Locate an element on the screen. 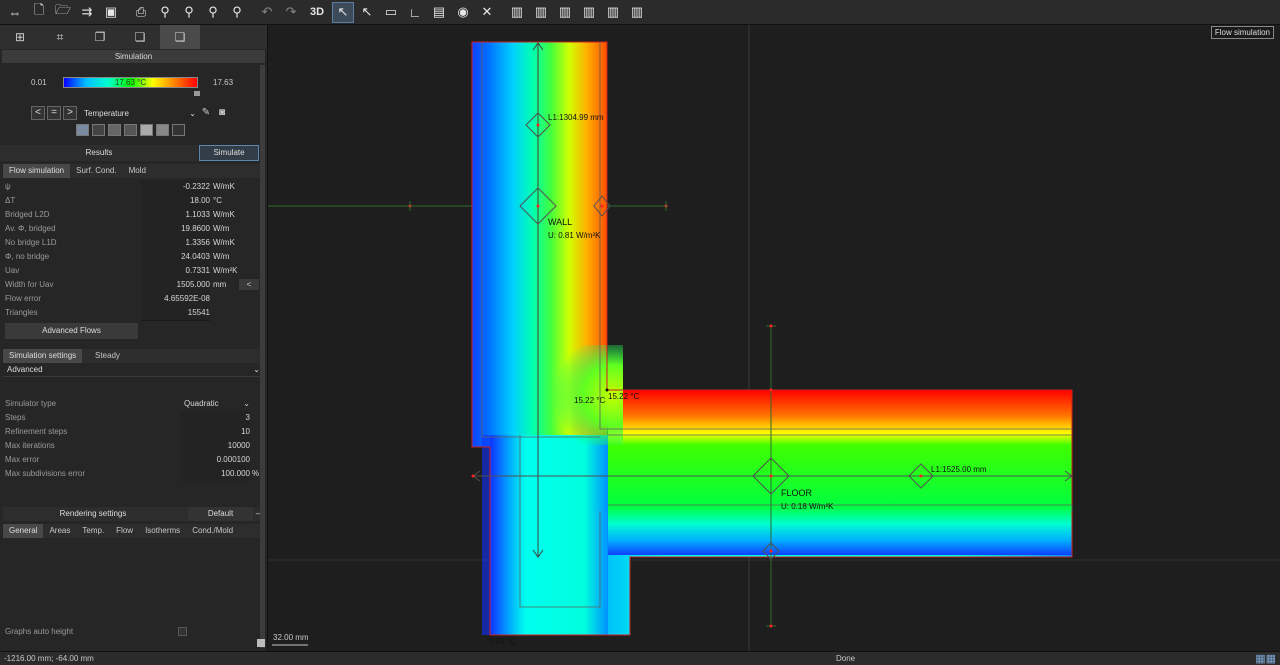  quantity-select-value: Temperature is located at coordinates (106, 113).